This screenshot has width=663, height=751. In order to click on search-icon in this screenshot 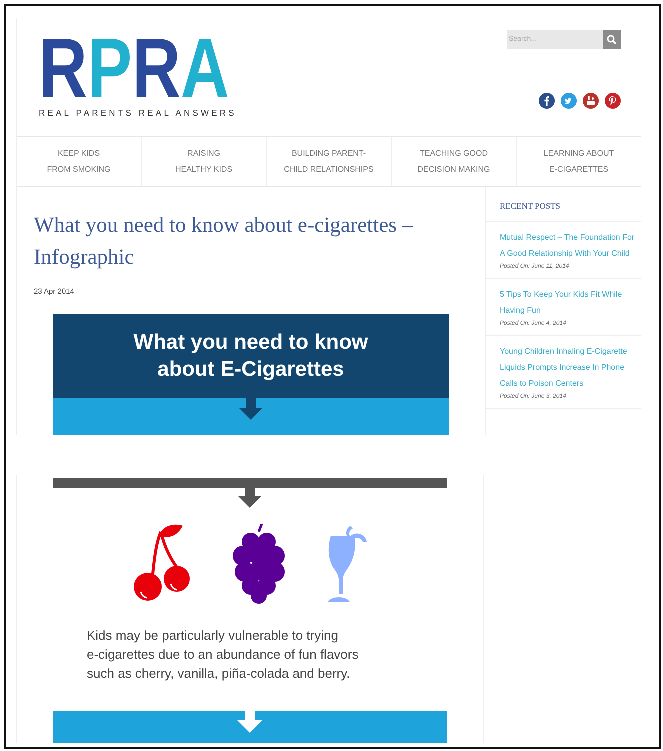, I will do `click(612, 39)`.